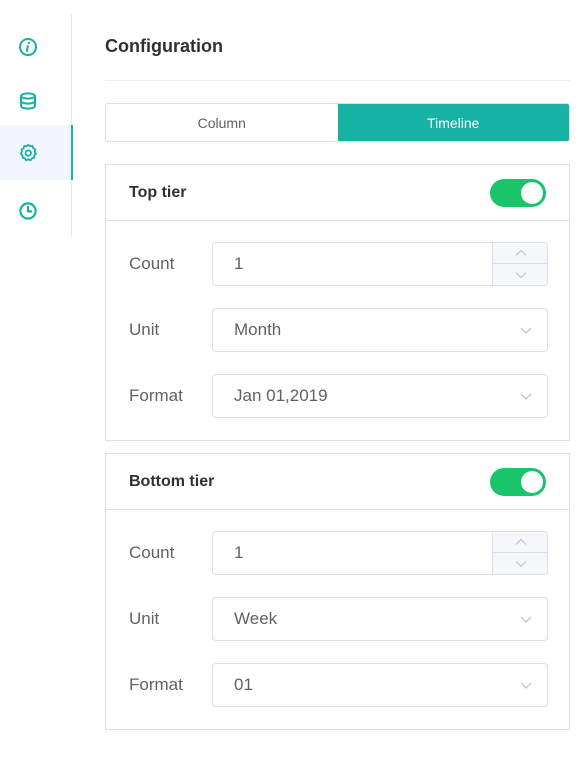 This screenshot has width=579, height=767. What do you see at coordinates (256, 618) in the screenshot?
I see `unit-value: Week` at bounding box center [256, 618].